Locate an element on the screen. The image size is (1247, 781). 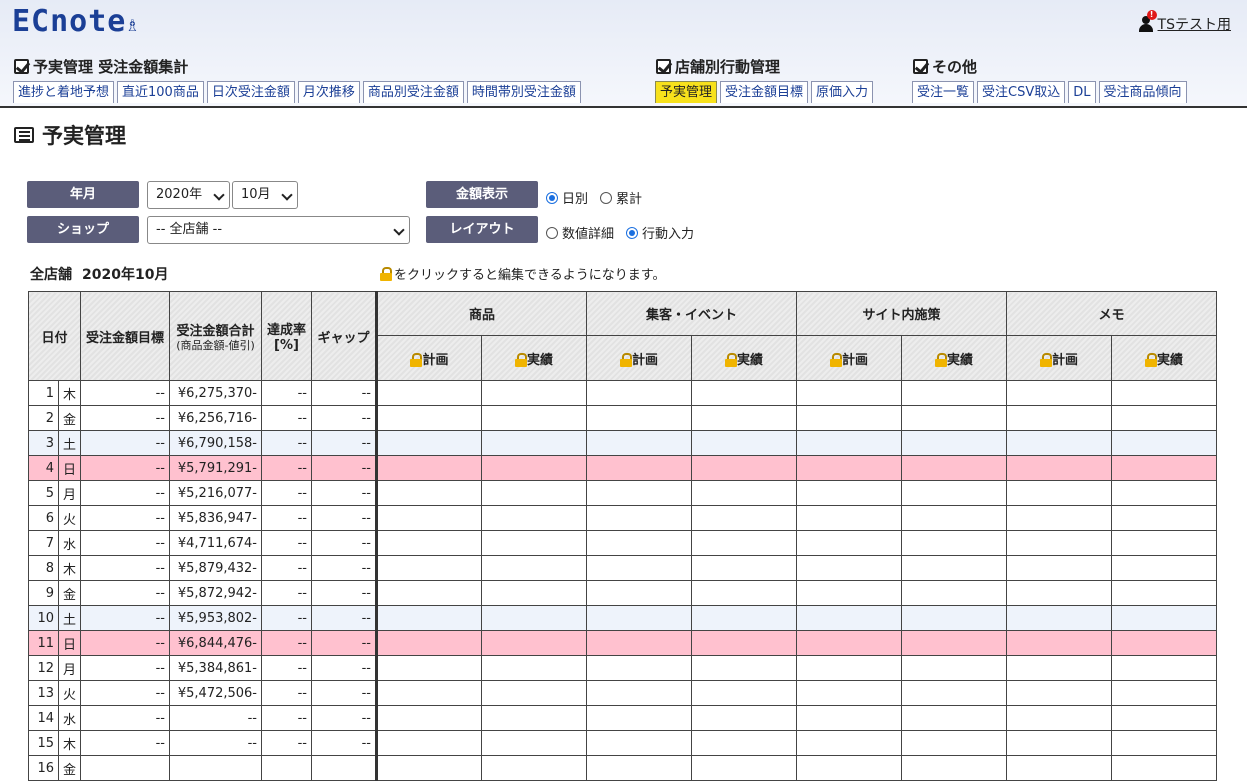
tab-order-target: 受注金額目標 is located at coordinates (764, 92).